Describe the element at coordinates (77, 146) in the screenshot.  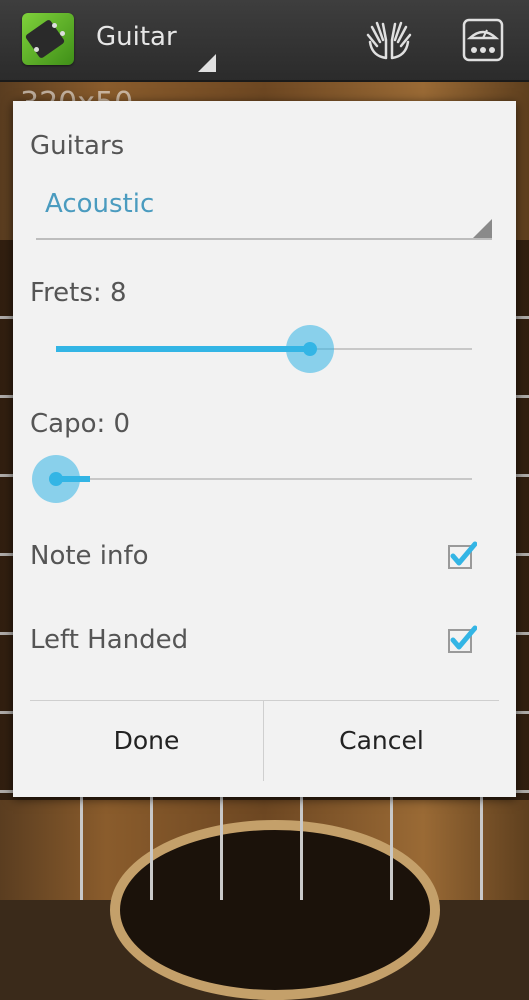
I see `guitars-label: Guitars` at that location.